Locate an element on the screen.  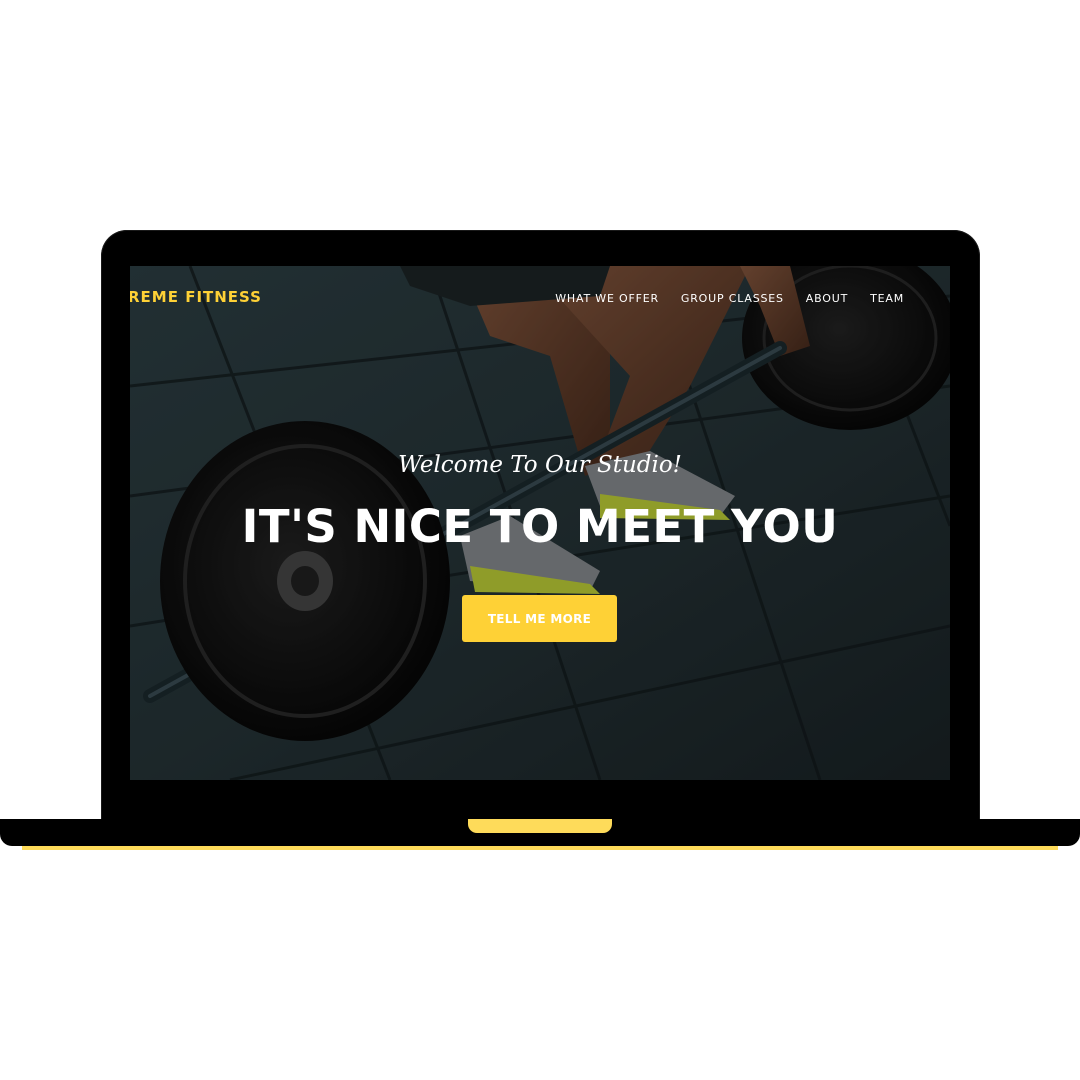
nav-link-group-classes: GROUP CLASSES is located at coordinates (732, 298).